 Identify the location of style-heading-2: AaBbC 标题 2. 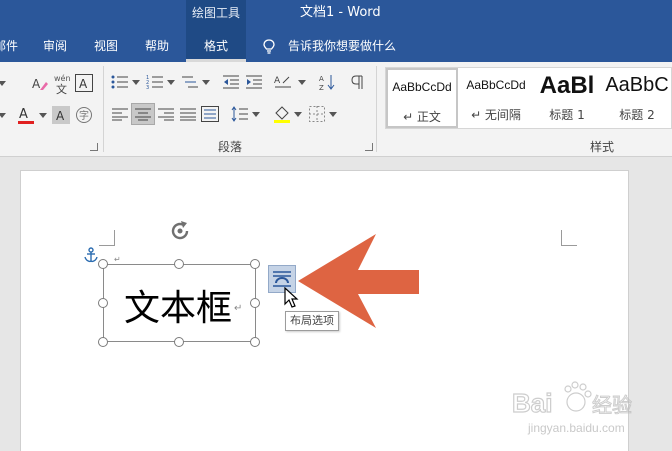
(637, 98).